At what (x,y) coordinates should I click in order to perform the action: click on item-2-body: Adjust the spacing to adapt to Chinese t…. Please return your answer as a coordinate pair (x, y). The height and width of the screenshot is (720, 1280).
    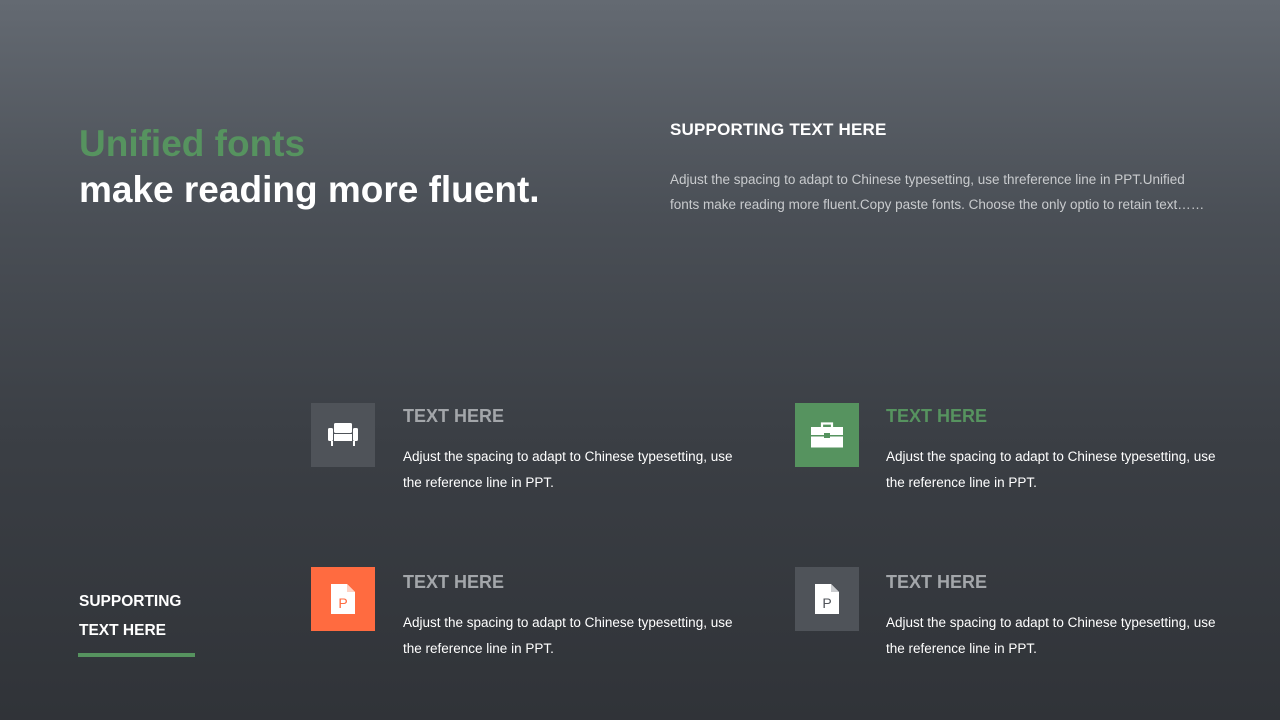
    Looking at the image, I should click on (1051, 469).